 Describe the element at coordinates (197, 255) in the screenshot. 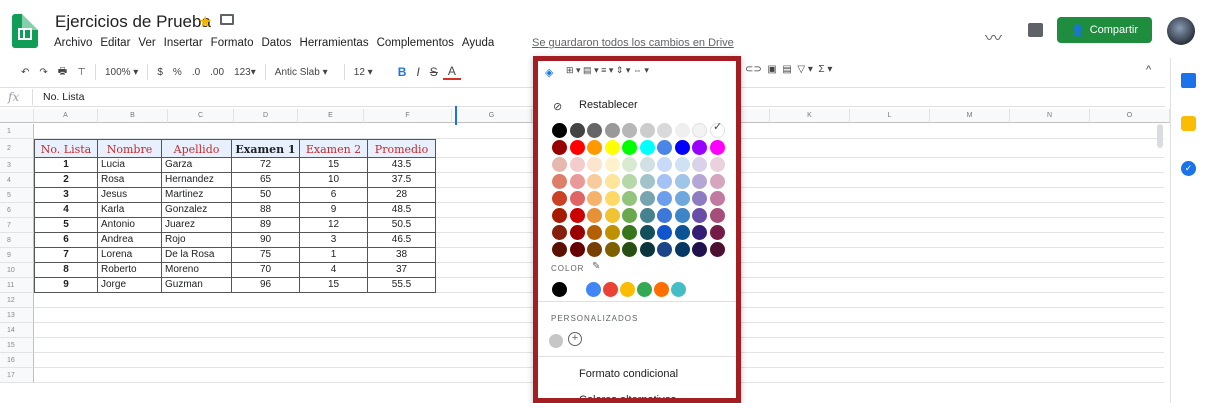

I see `table-cell: De la Rosa` at that location.